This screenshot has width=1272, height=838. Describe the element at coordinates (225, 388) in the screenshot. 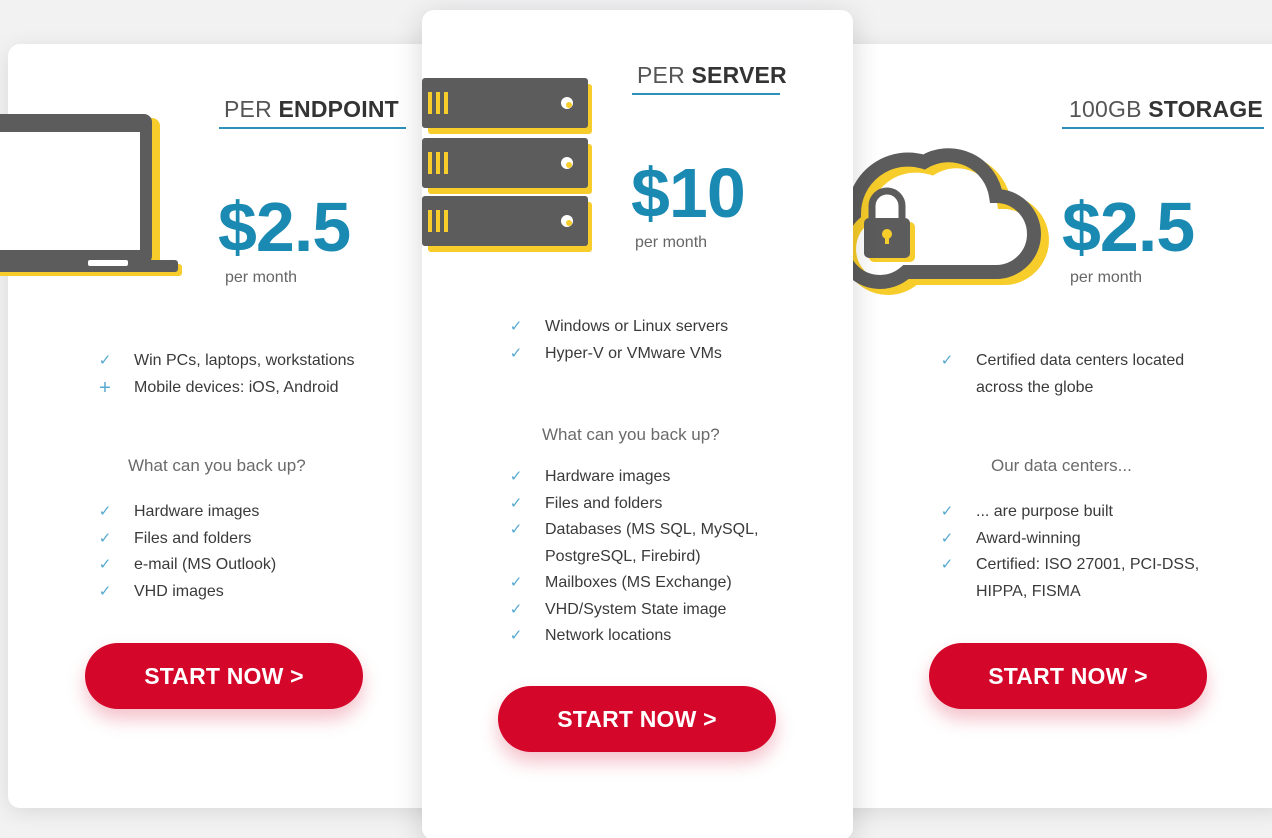

I see `list-item: + Mobile devices: iOS, Android` at that location.